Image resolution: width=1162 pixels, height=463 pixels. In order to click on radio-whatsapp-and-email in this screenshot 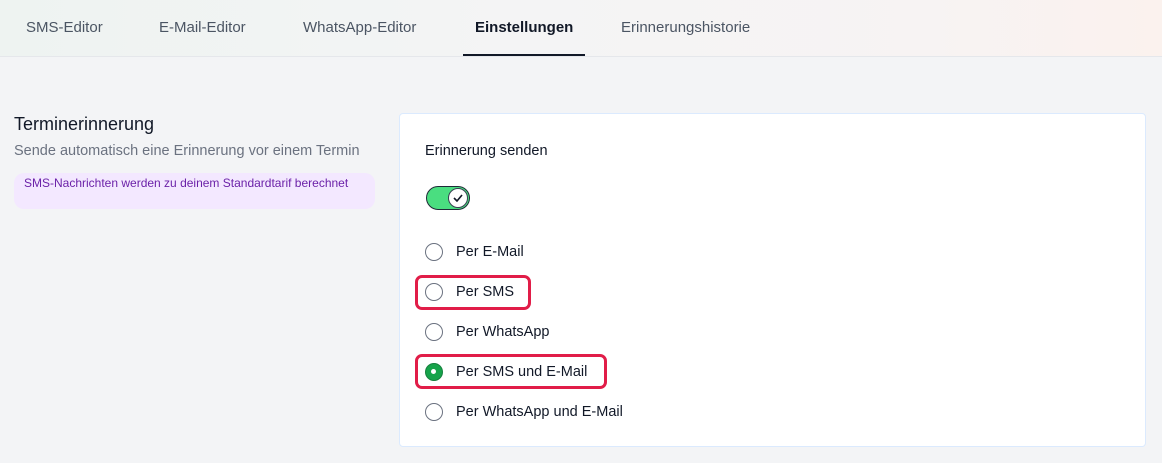, I will do `click(434, 412)`.